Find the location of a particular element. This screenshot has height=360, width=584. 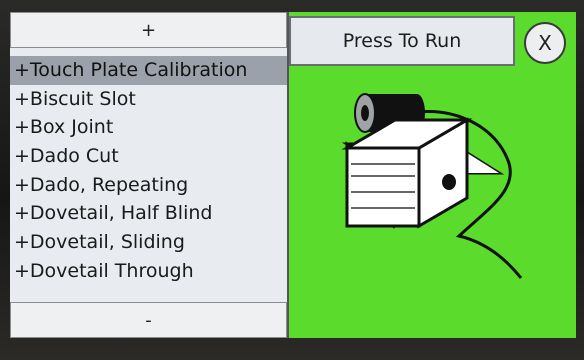

list-item-dovetail-half-blind: +Dovetail, Half Blind is located at coordinates (148, 213).